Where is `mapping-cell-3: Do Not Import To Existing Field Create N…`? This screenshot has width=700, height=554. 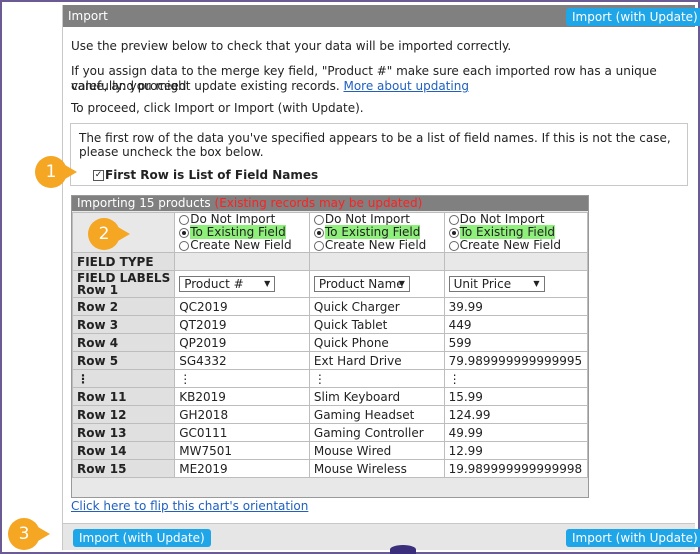 mapping-cell-3: Do Not Import To Existing Field Create N… is located at coordinates (516, 232).